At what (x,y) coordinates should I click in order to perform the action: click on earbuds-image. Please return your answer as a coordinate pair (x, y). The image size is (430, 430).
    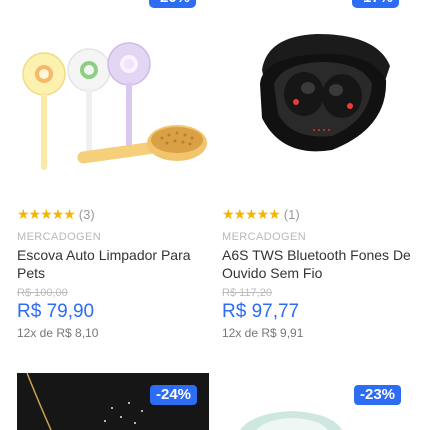
    Looking at the image, I should click on (325, 93).